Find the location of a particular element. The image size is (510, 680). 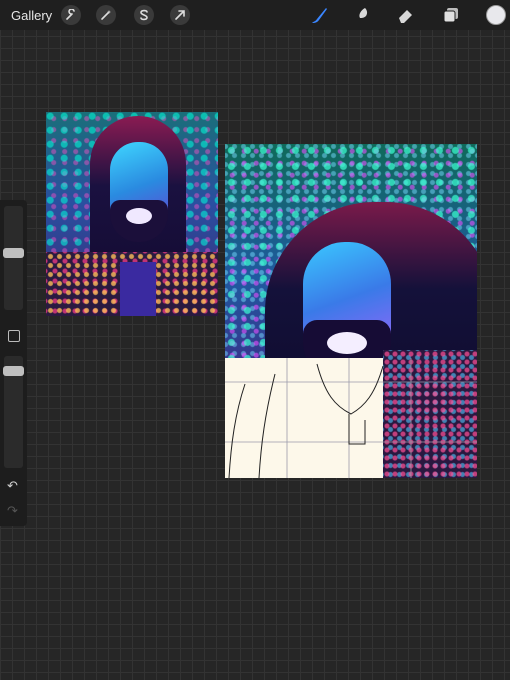

reference-shirt is located at coordinates (138, 289).